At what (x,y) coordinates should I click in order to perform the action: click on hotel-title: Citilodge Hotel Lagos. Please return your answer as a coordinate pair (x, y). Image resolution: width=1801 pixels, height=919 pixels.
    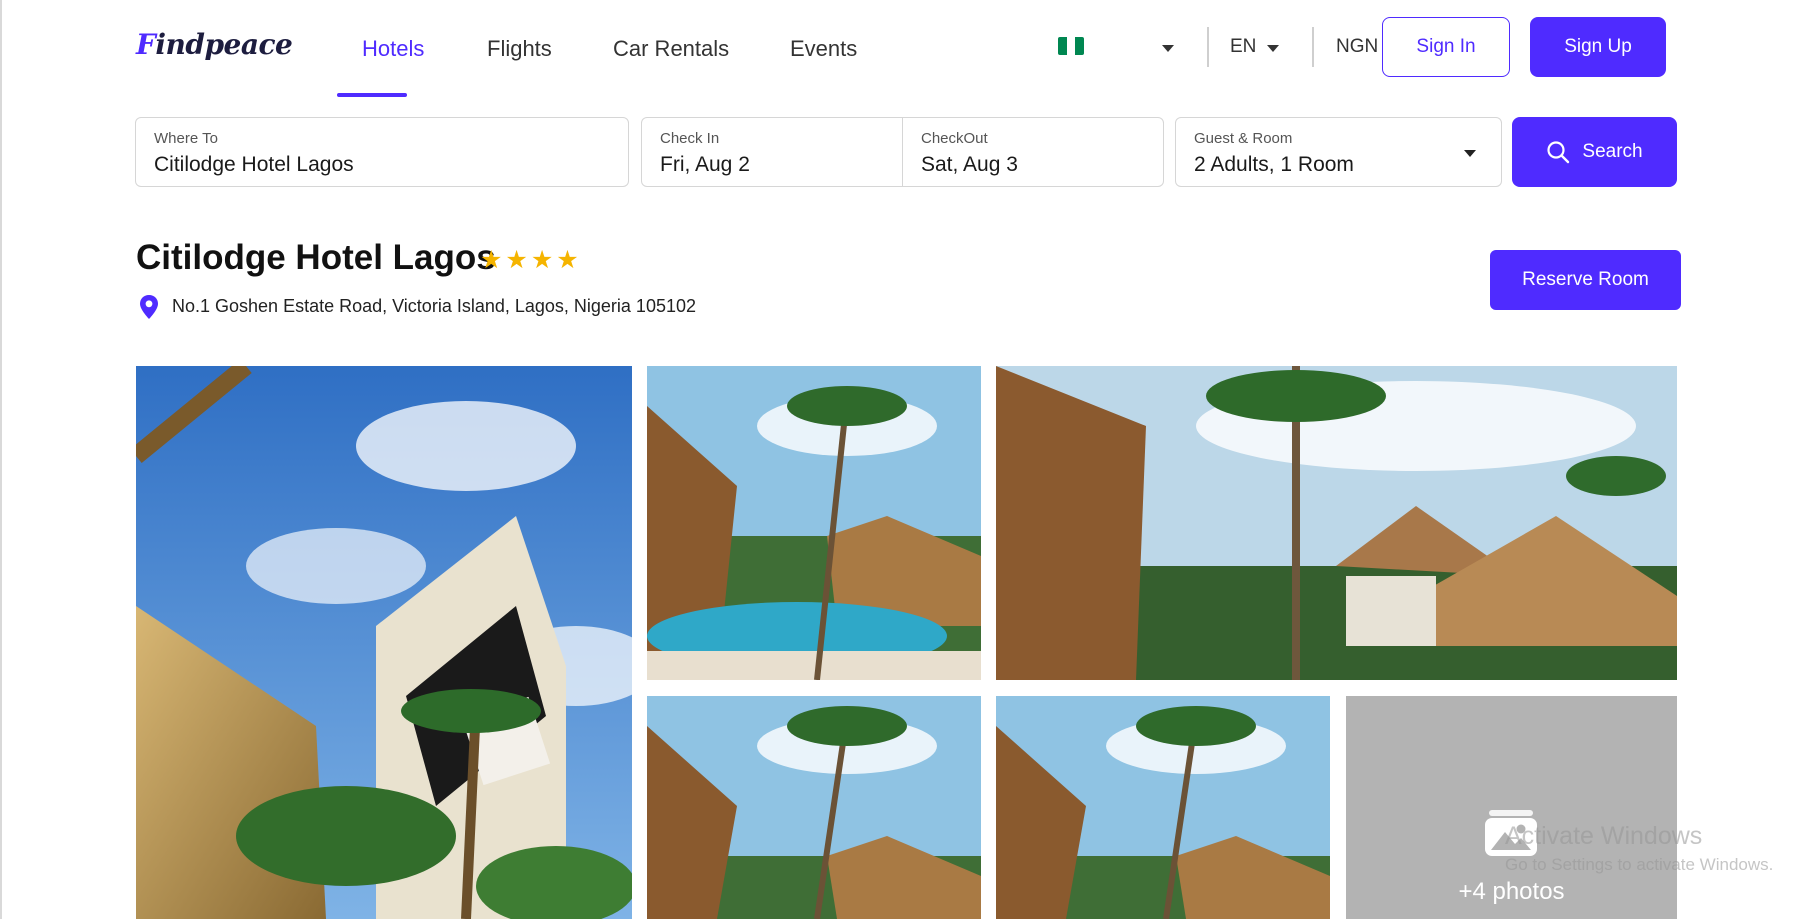
    Looking at the image, I should click on (316, 257).